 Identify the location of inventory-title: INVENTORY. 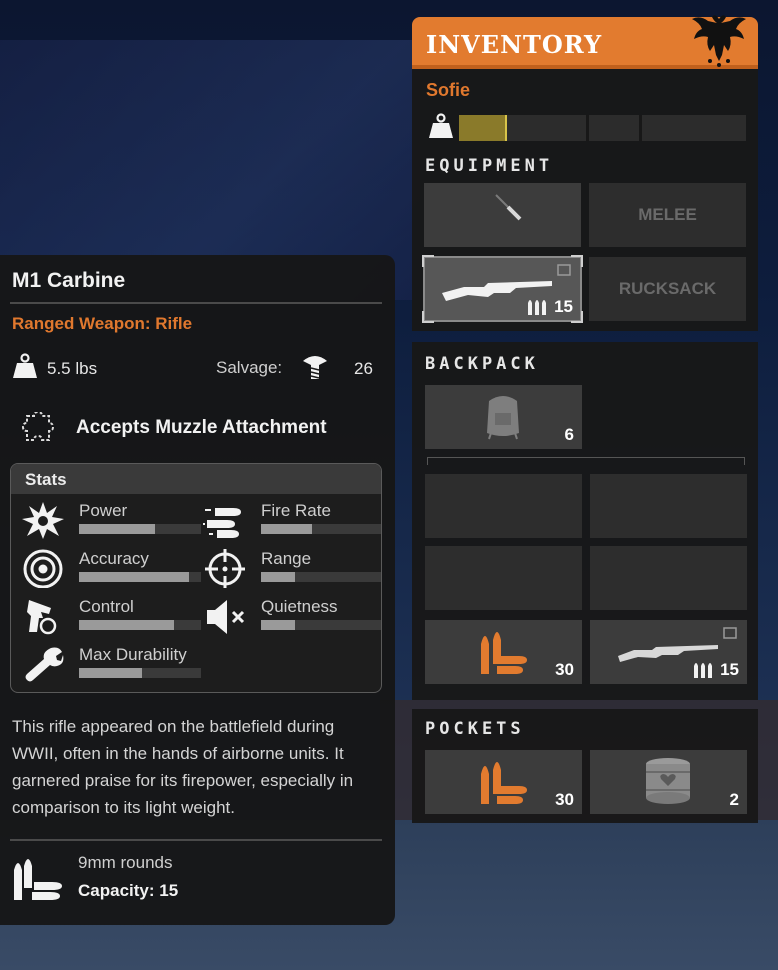
(514, 44).